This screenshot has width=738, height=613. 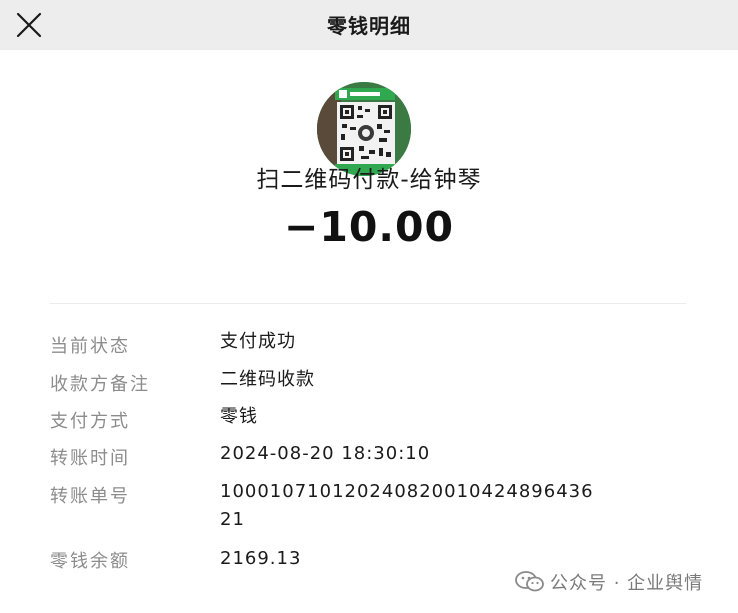 I want to click on wechat-logo-icon, so click(x=530, y=582).